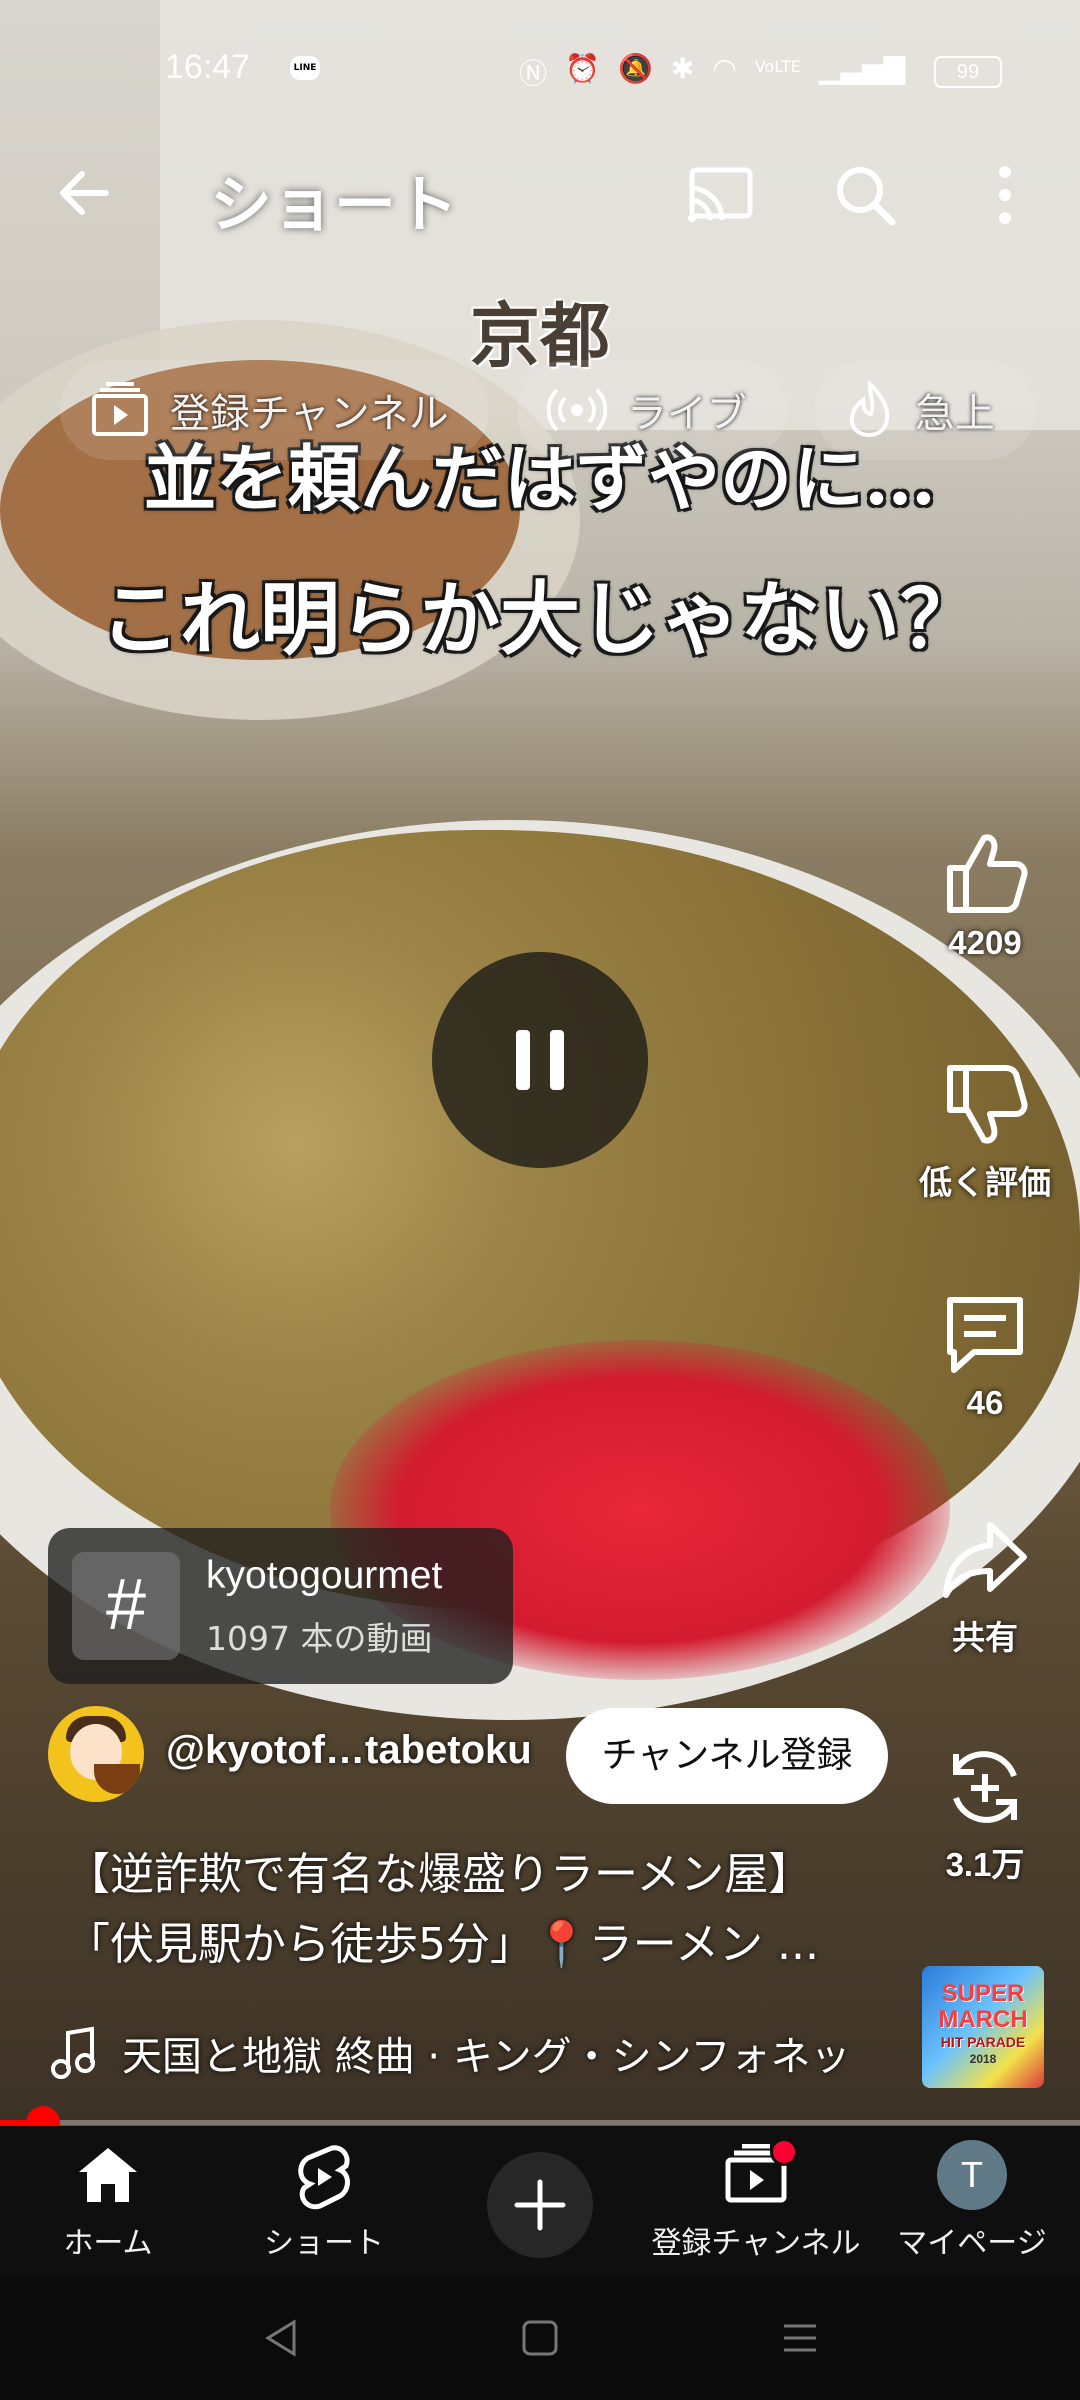 Image resolution: width=1080 pixels, height=2400 pixels. What do you see at coordinates (334, 205) in the screenshot?
I see `page-title: ショート` at bounding box center [334, 205].